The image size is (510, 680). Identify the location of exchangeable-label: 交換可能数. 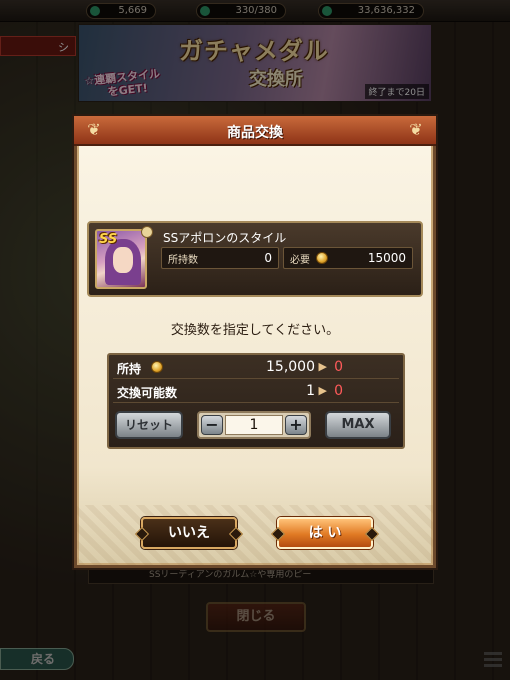
(147, 393).